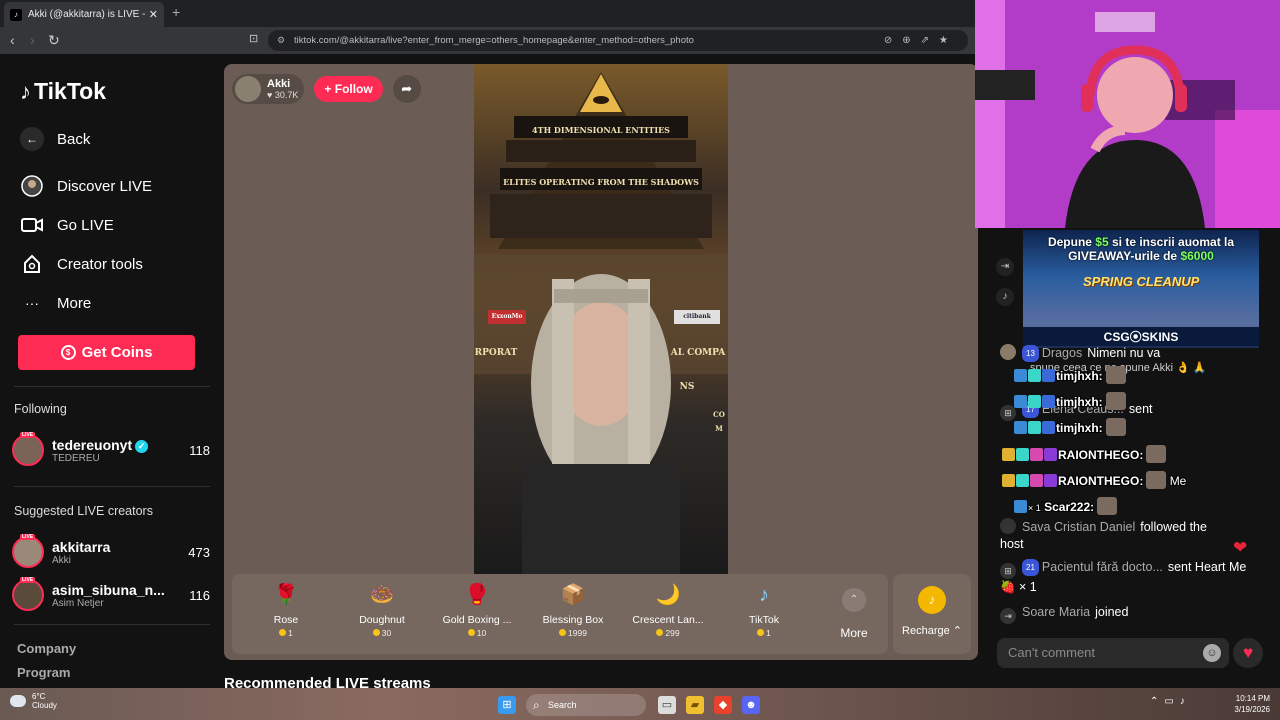 The height and width of the screenshot is (720, 1280). Describe the element at coordinates (1250, 704) in the screenshot. I see `clock: 10:14 PM 3/19/2026` at that location.